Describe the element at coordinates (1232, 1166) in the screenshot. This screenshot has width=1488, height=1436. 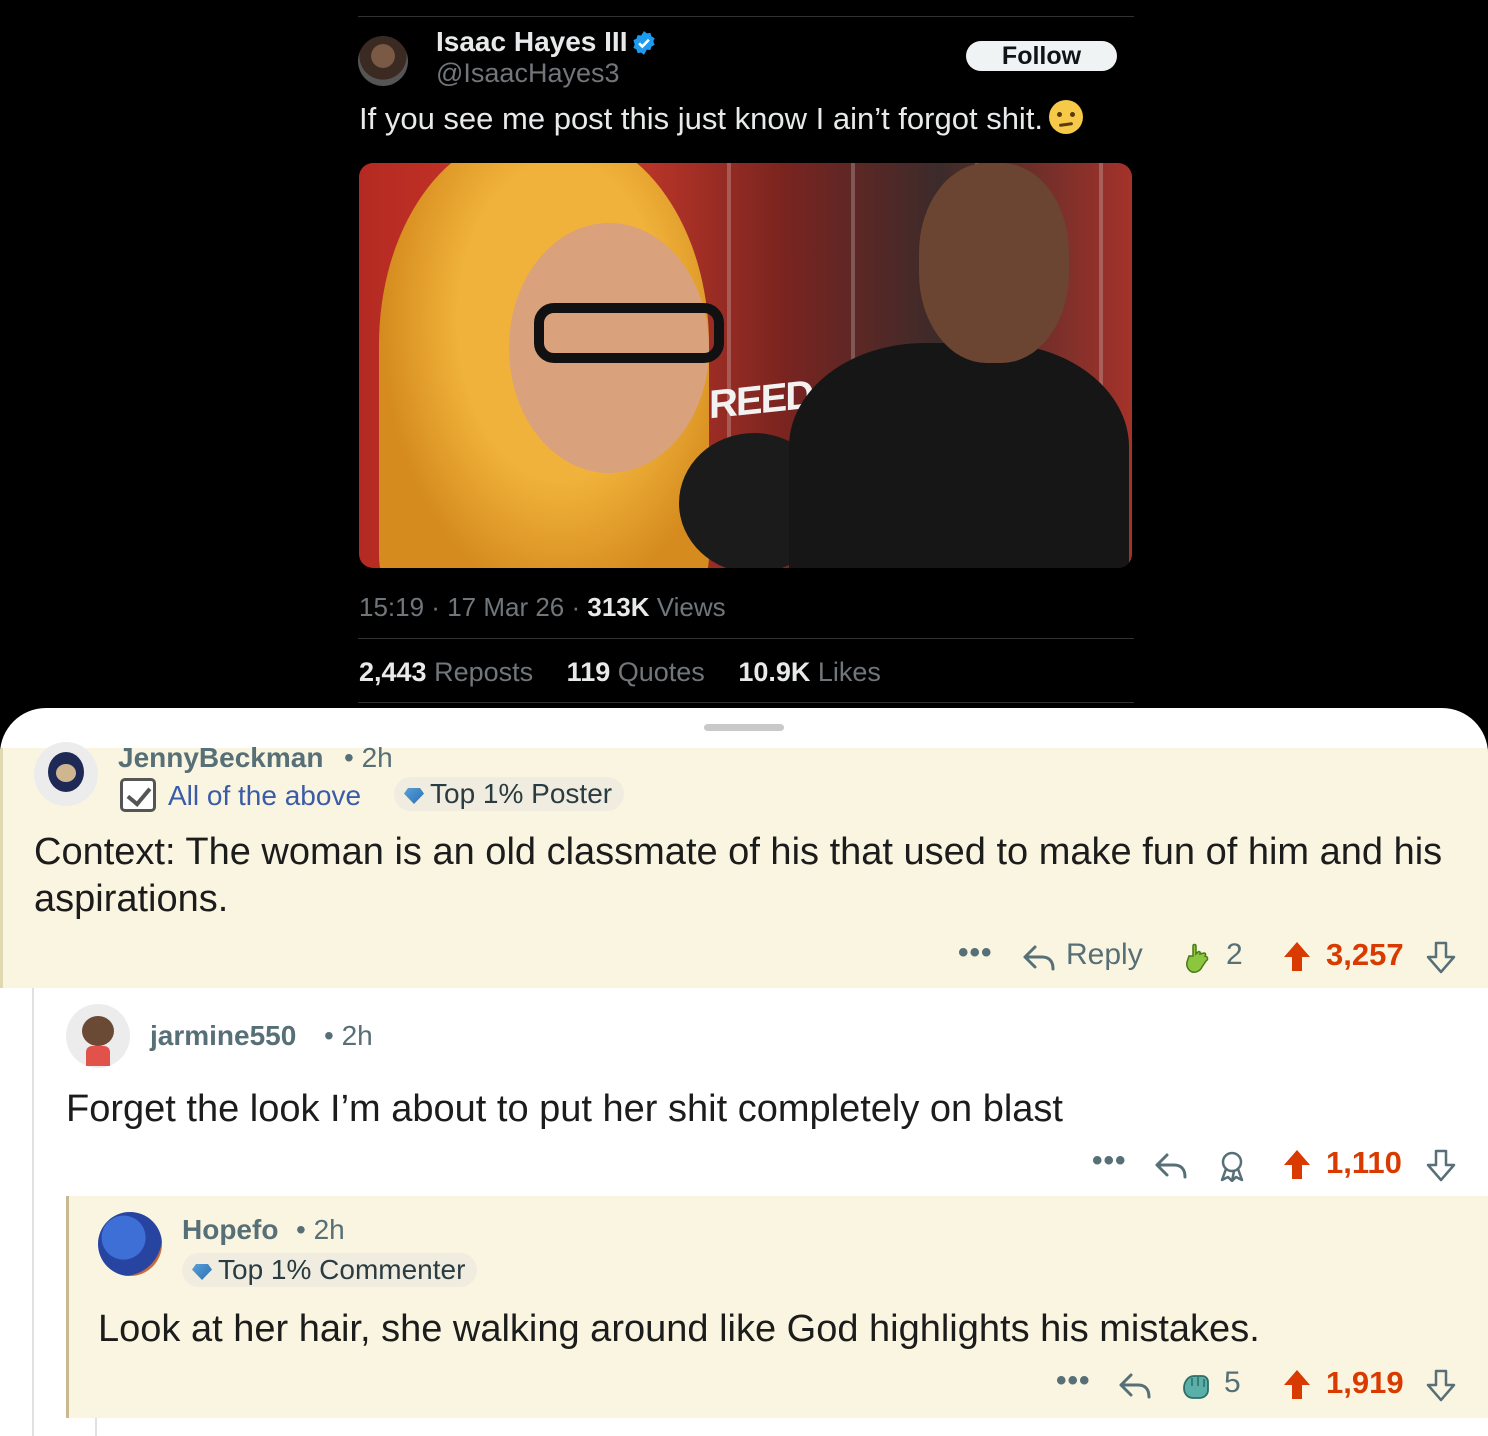
I see `award-icon` at that location.